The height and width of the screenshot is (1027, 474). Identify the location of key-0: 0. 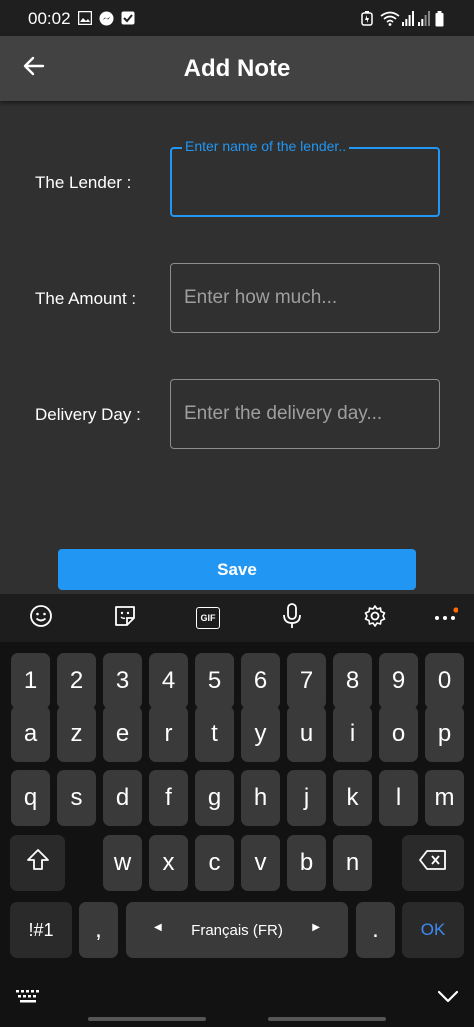
(444, 681).